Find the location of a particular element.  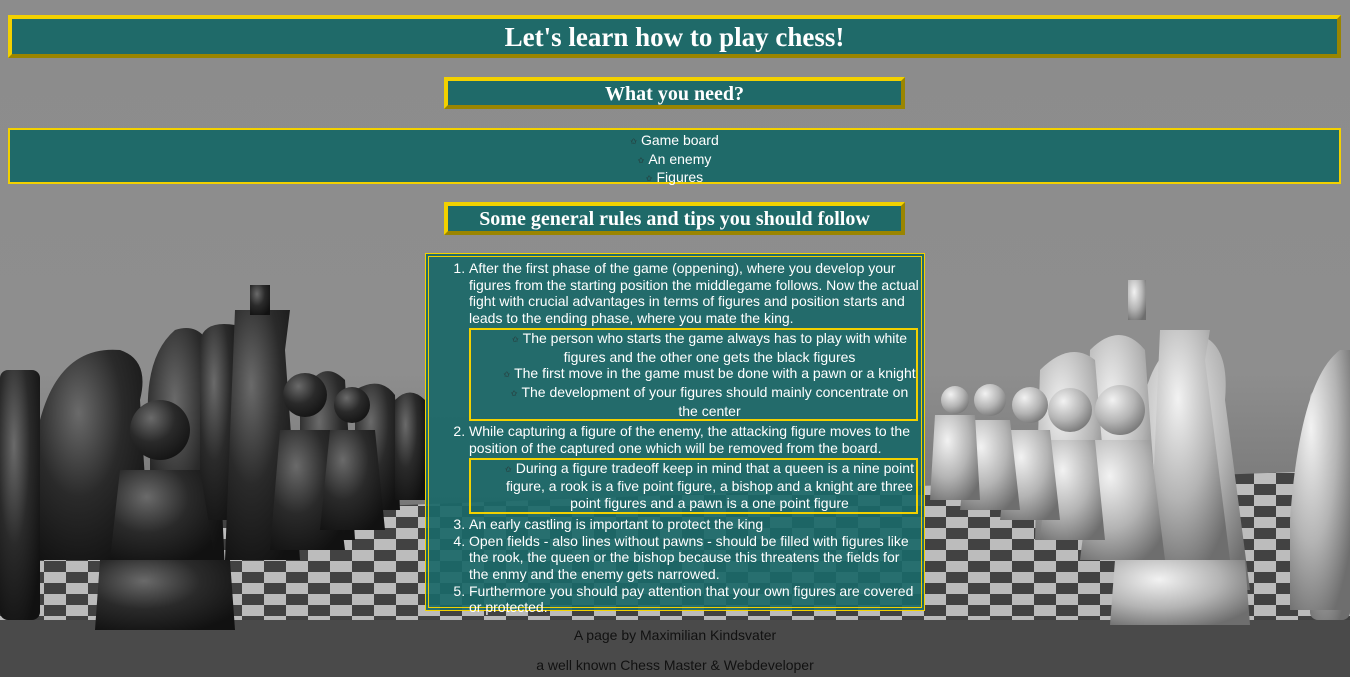

need-section-heading-text: What you need? is located at coordinates (674, 94).